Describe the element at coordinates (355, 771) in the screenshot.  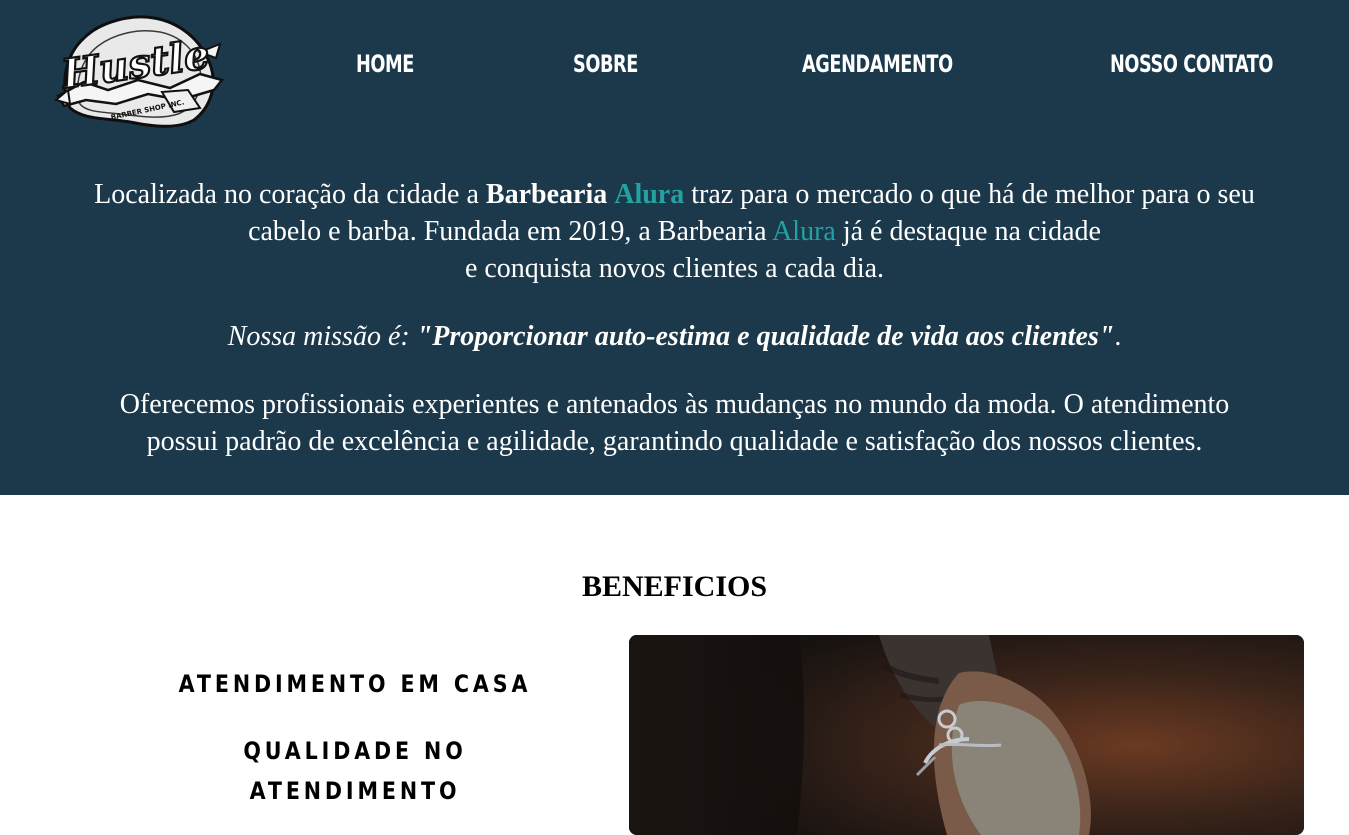
I see `benefit-item: QUALIDADE NO ATENDIMENTO` at that location.